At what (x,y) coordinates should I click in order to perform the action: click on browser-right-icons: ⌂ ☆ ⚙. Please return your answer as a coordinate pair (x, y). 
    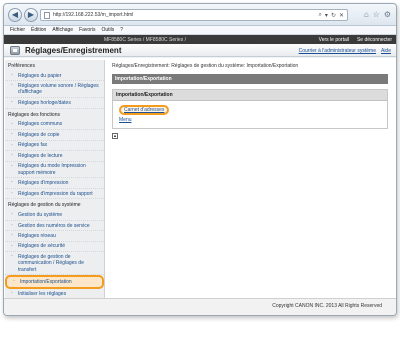
    Looking at the image, I should click on (377, 15).